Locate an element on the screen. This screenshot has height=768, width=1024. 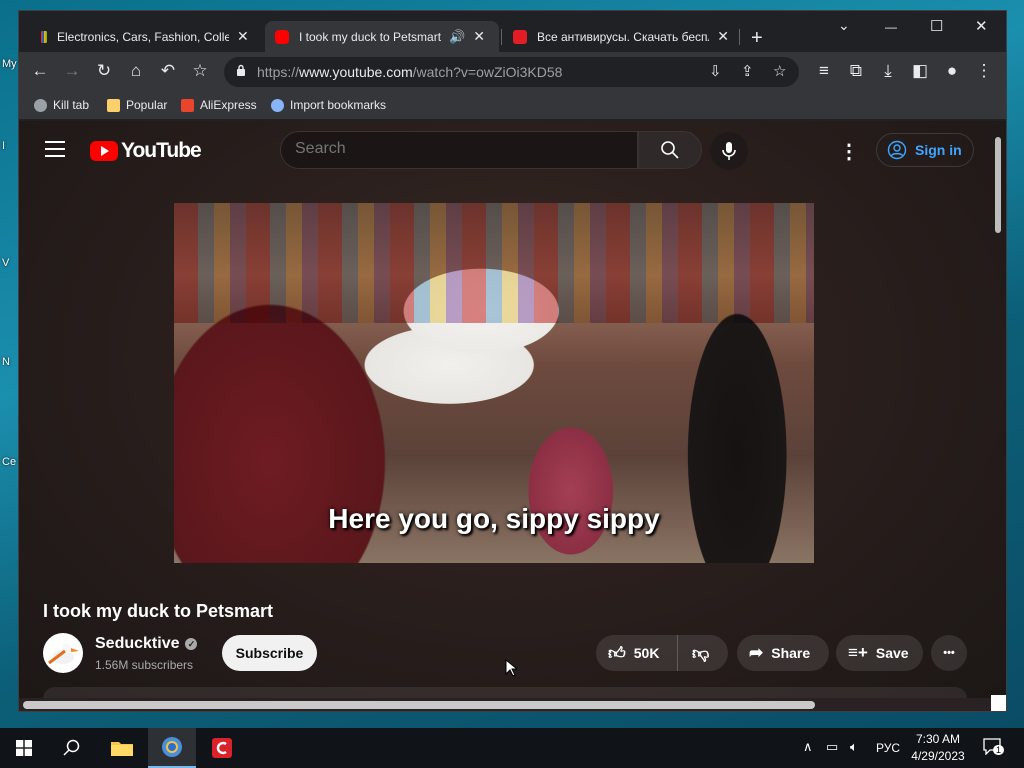
show-hidden-icons-icon: ∧ is located at coordinates (808, 747).